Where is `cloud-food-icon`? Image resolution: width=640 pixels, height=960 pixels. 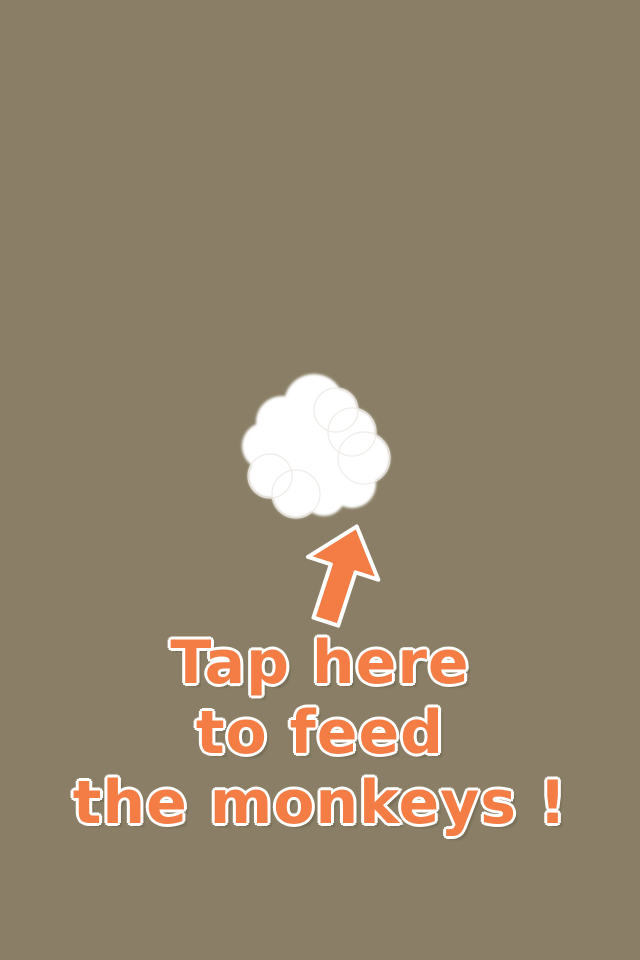 cloud-food-icon is located at coordinates (316, 446).